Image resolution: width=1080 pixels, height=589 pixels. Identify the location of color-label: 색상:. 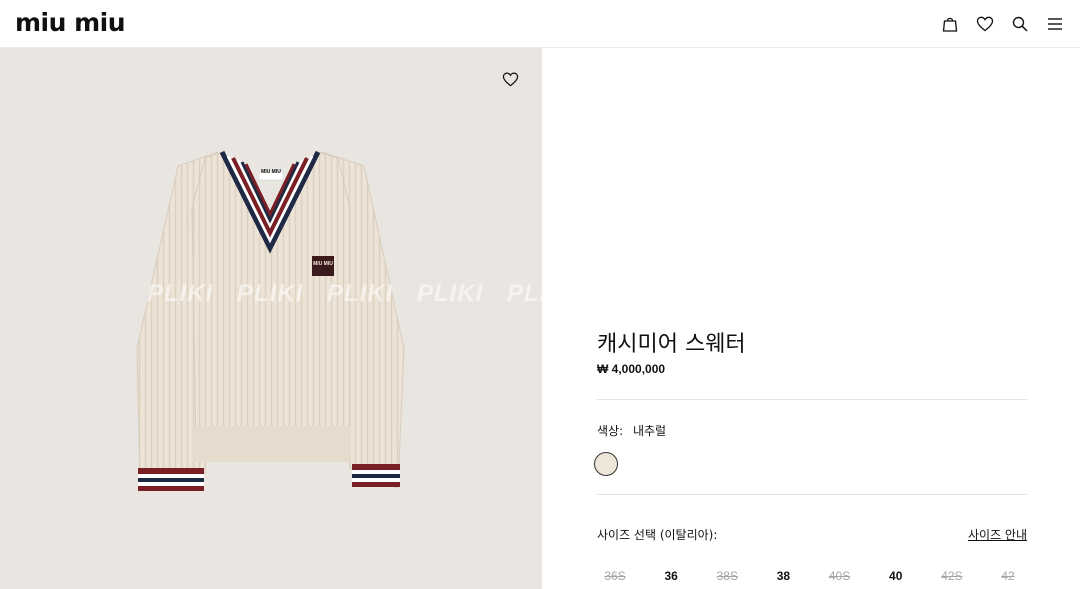
(610, 431).